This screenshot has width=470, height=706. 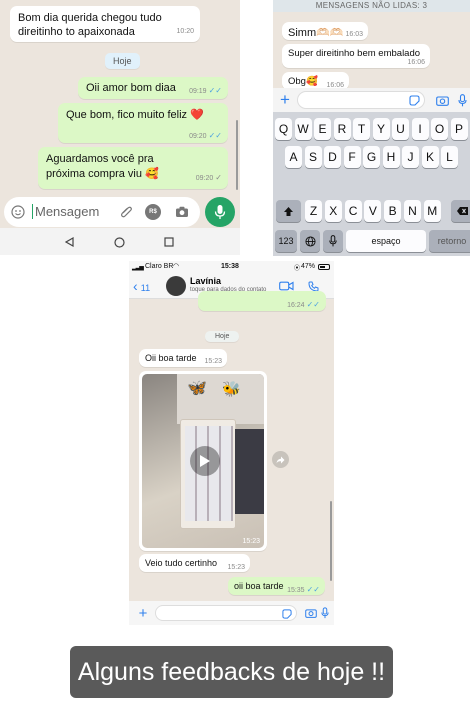 I want to click on key-w: W, so click(x=303, y=129).